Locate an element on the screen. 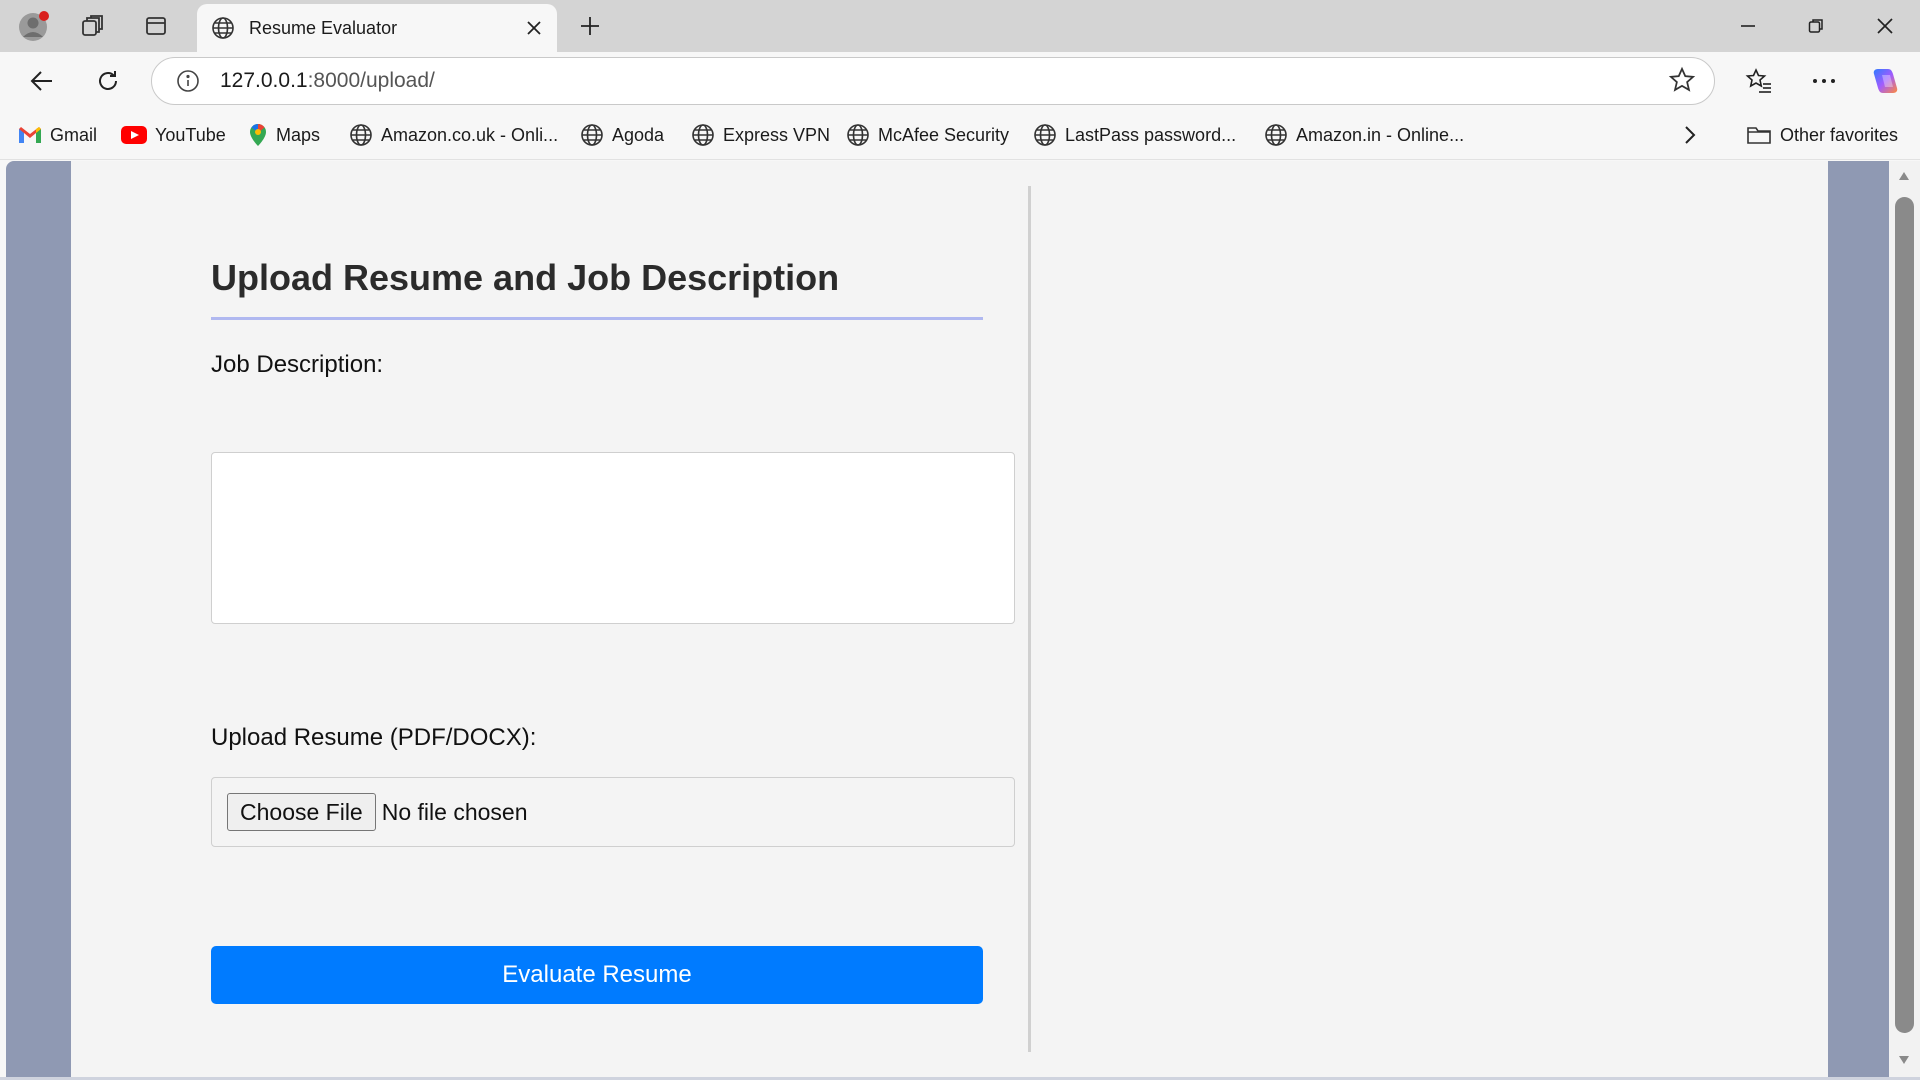  toolbar: 127.0.0.1:8000/upload/ is located at coordinates (960, 81).